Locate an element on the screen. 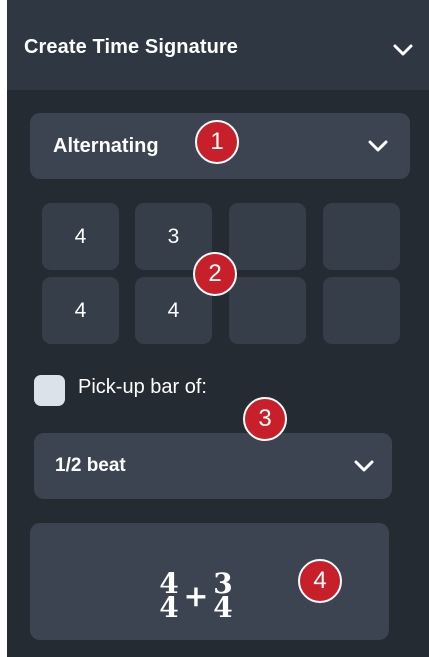 The image size is (429, 657). preview-first-denominator: 4 is located at coordinates (168, 606).